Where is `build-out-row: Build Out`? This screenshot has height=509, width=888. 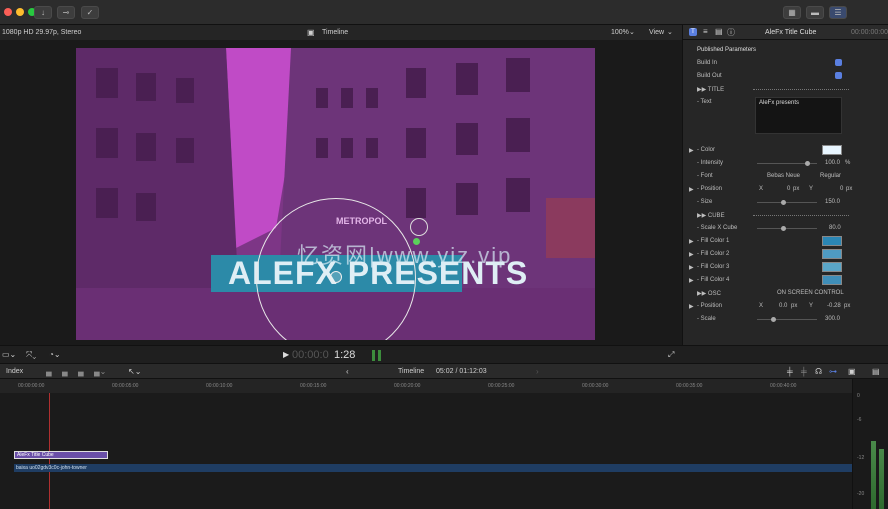
build-out-row: Build Out is located at coordinates (785, 76).